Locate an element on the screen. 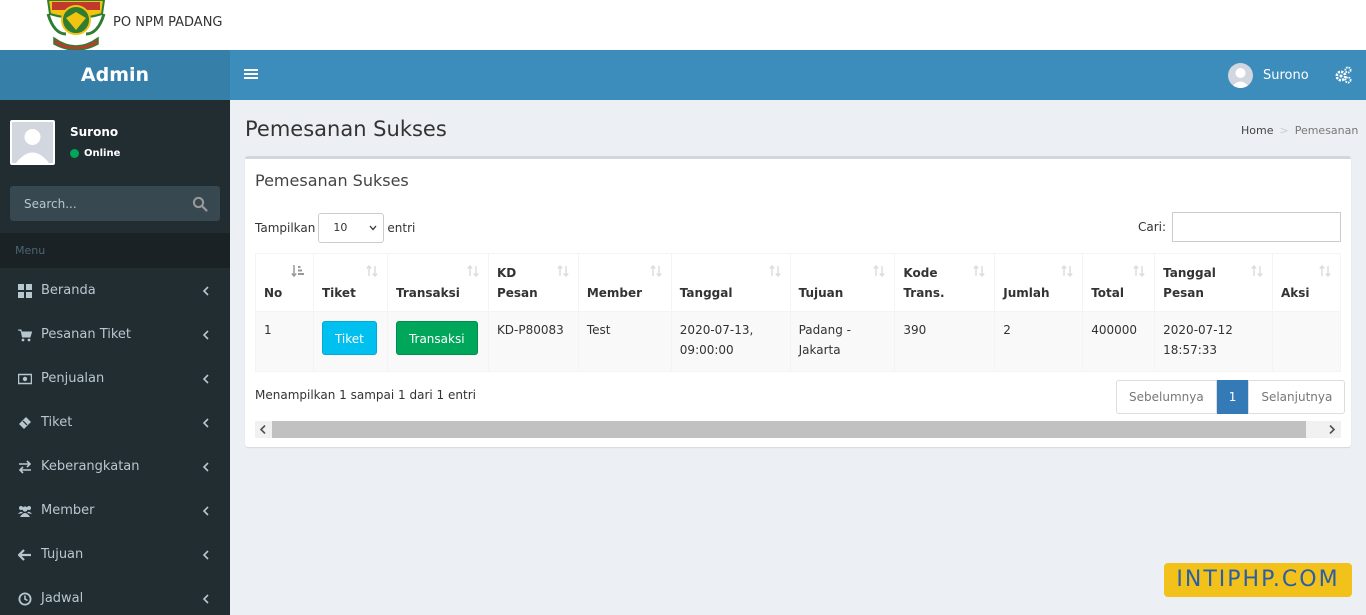  cell-kd-pesan: KD-P80083 is located at coordinates (533, 341).